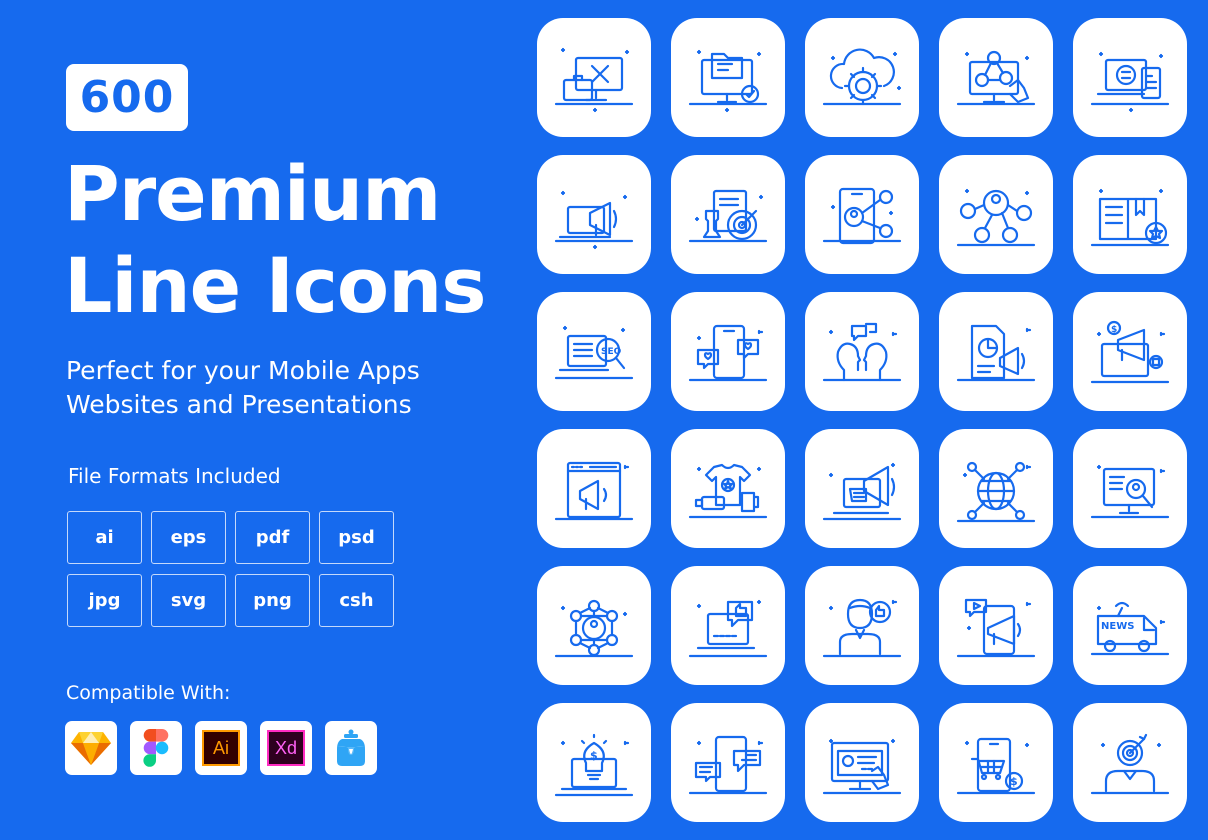  I want to click on monitor-profile-click-icon, so click(862, 766).